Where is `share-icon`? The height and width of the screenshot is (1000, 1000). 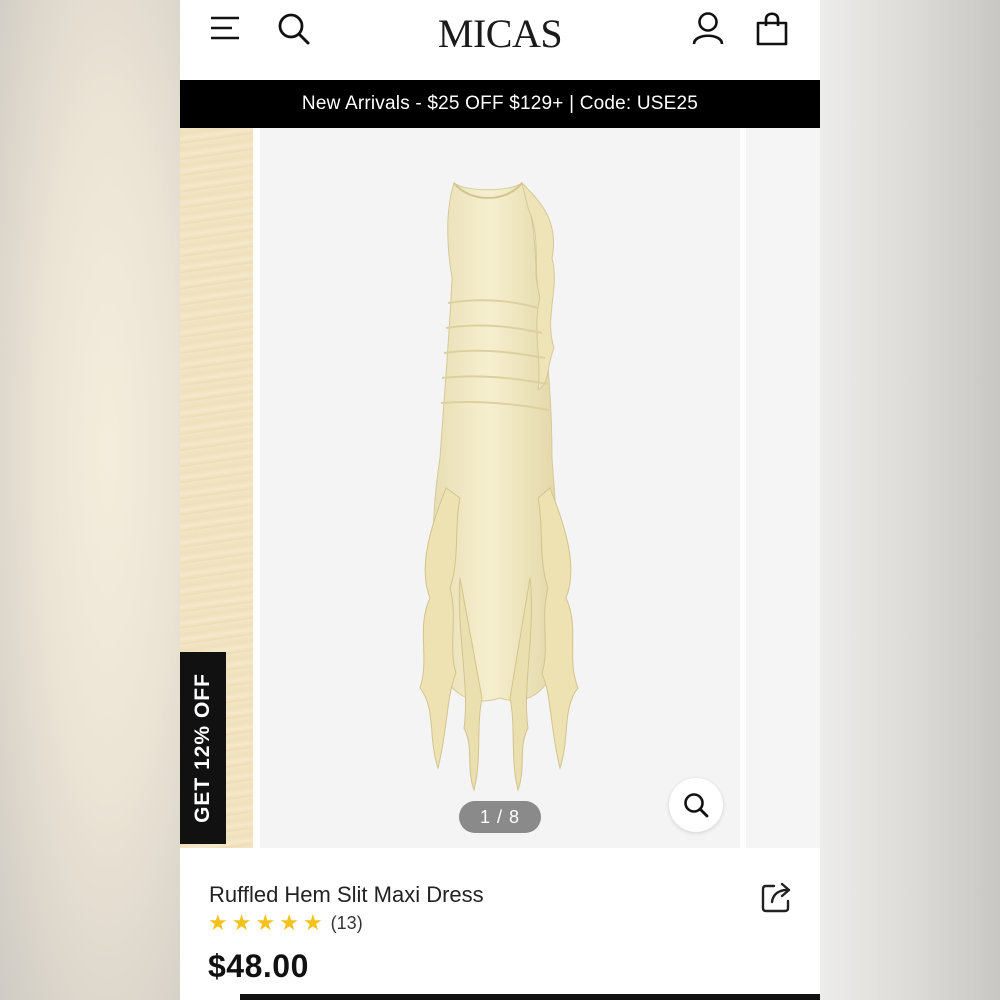 share-icon is located at coordinates (777, 899).